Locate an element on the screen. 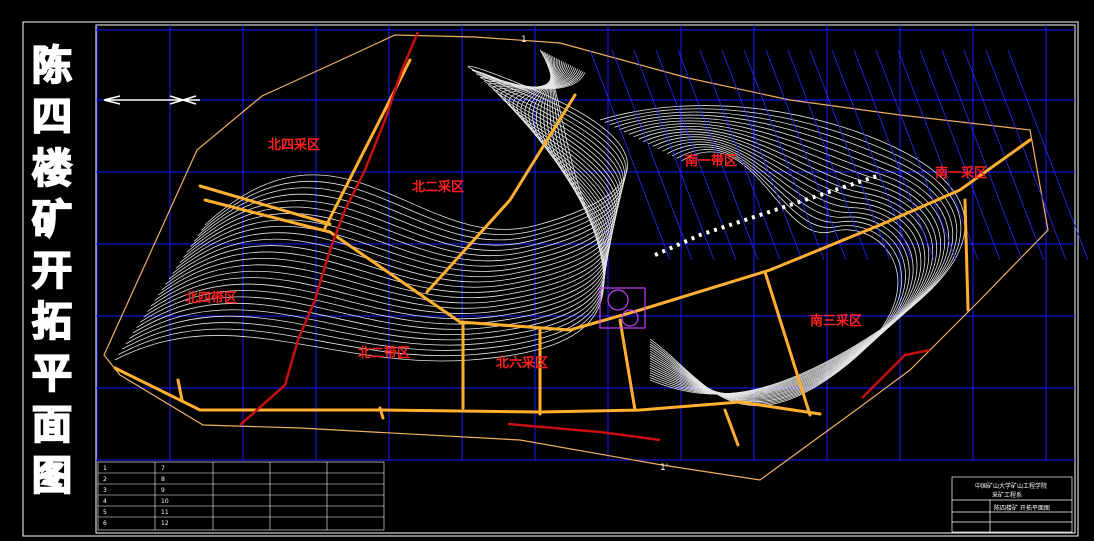 The height and width of the screenshot is (541, 1094). shaft-area is located at coordinates (622, 308).